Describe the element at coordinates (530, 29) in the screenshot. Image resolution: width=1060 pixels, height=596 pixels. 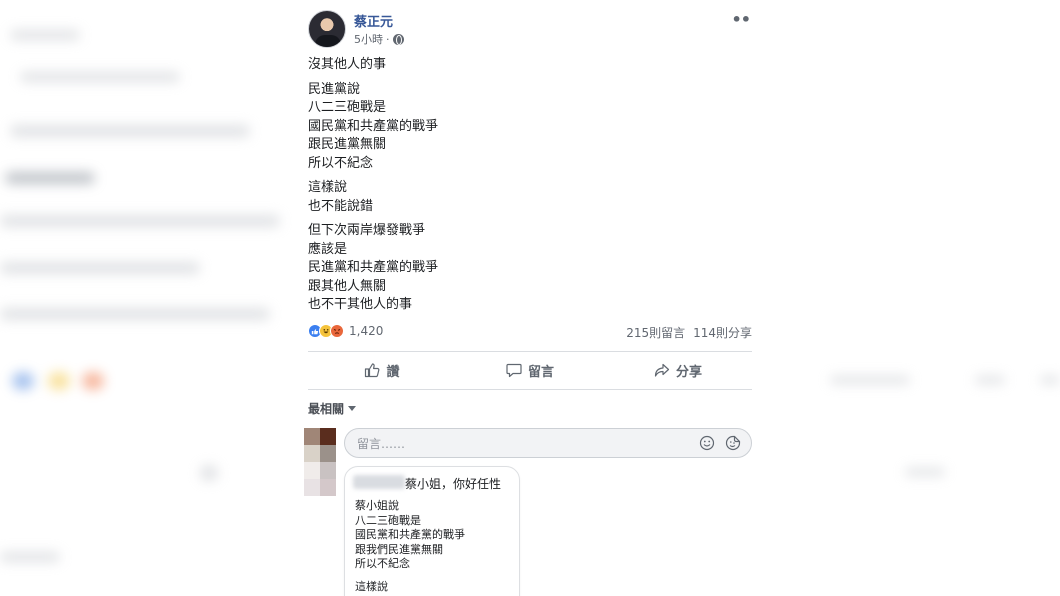
I see `post-header: 蔡正元 5小時 · ••` at that location.